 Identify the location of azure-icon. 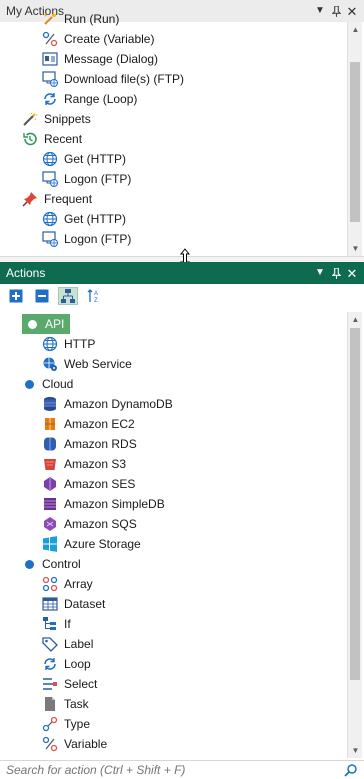
(50, 544).